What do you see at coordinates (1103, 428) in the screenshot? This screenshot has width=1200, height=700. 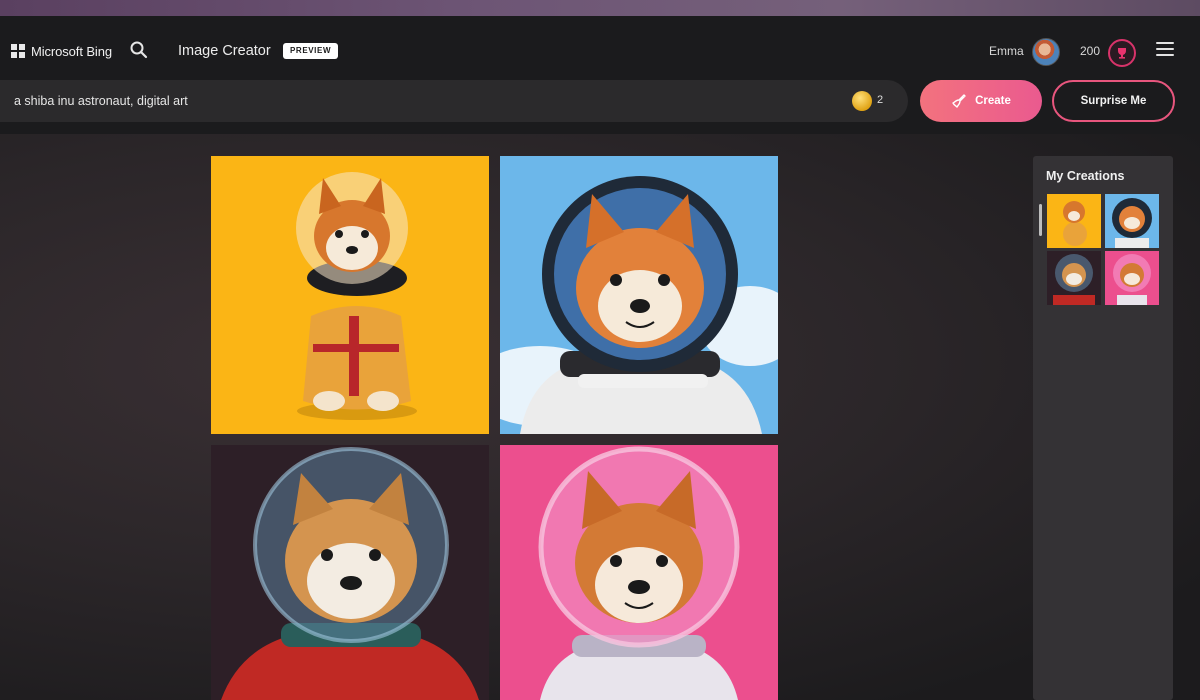 I see `my-creations-panel: My Creations` at bounding box center [1103, 428].